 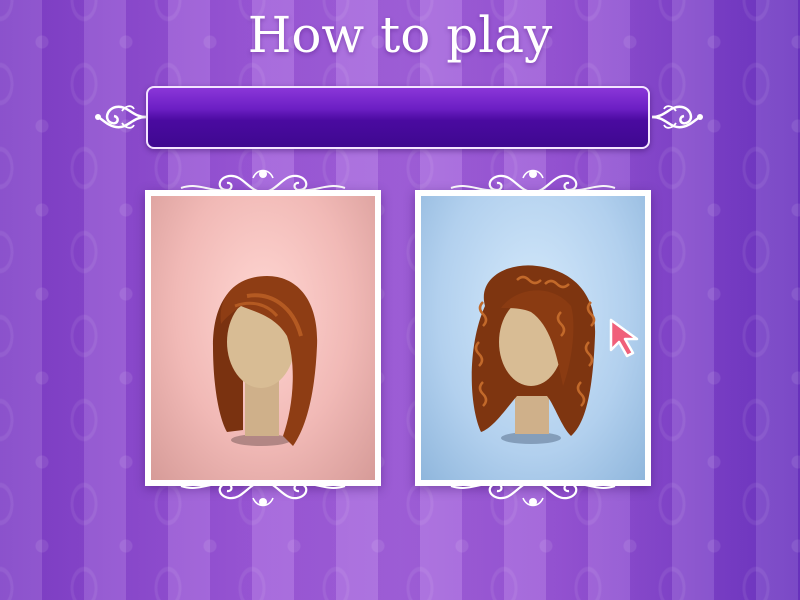 What do you see at coordinates (400, 35) in the screenshot?
I see `page-title: How to play` at bounding box center [400, 35].